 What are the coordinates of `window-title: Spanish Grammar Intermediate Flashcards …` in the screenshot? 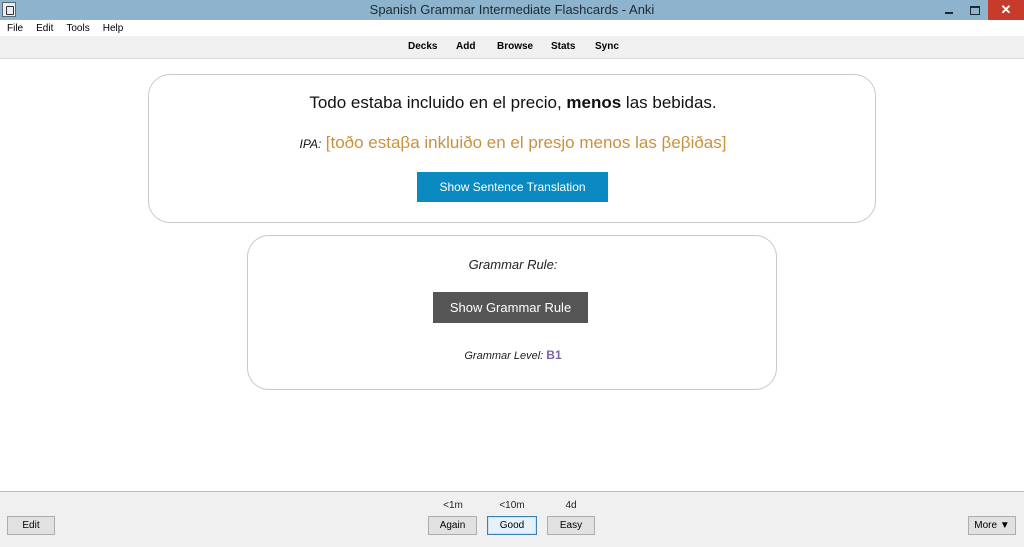 It's located at (512, 9).